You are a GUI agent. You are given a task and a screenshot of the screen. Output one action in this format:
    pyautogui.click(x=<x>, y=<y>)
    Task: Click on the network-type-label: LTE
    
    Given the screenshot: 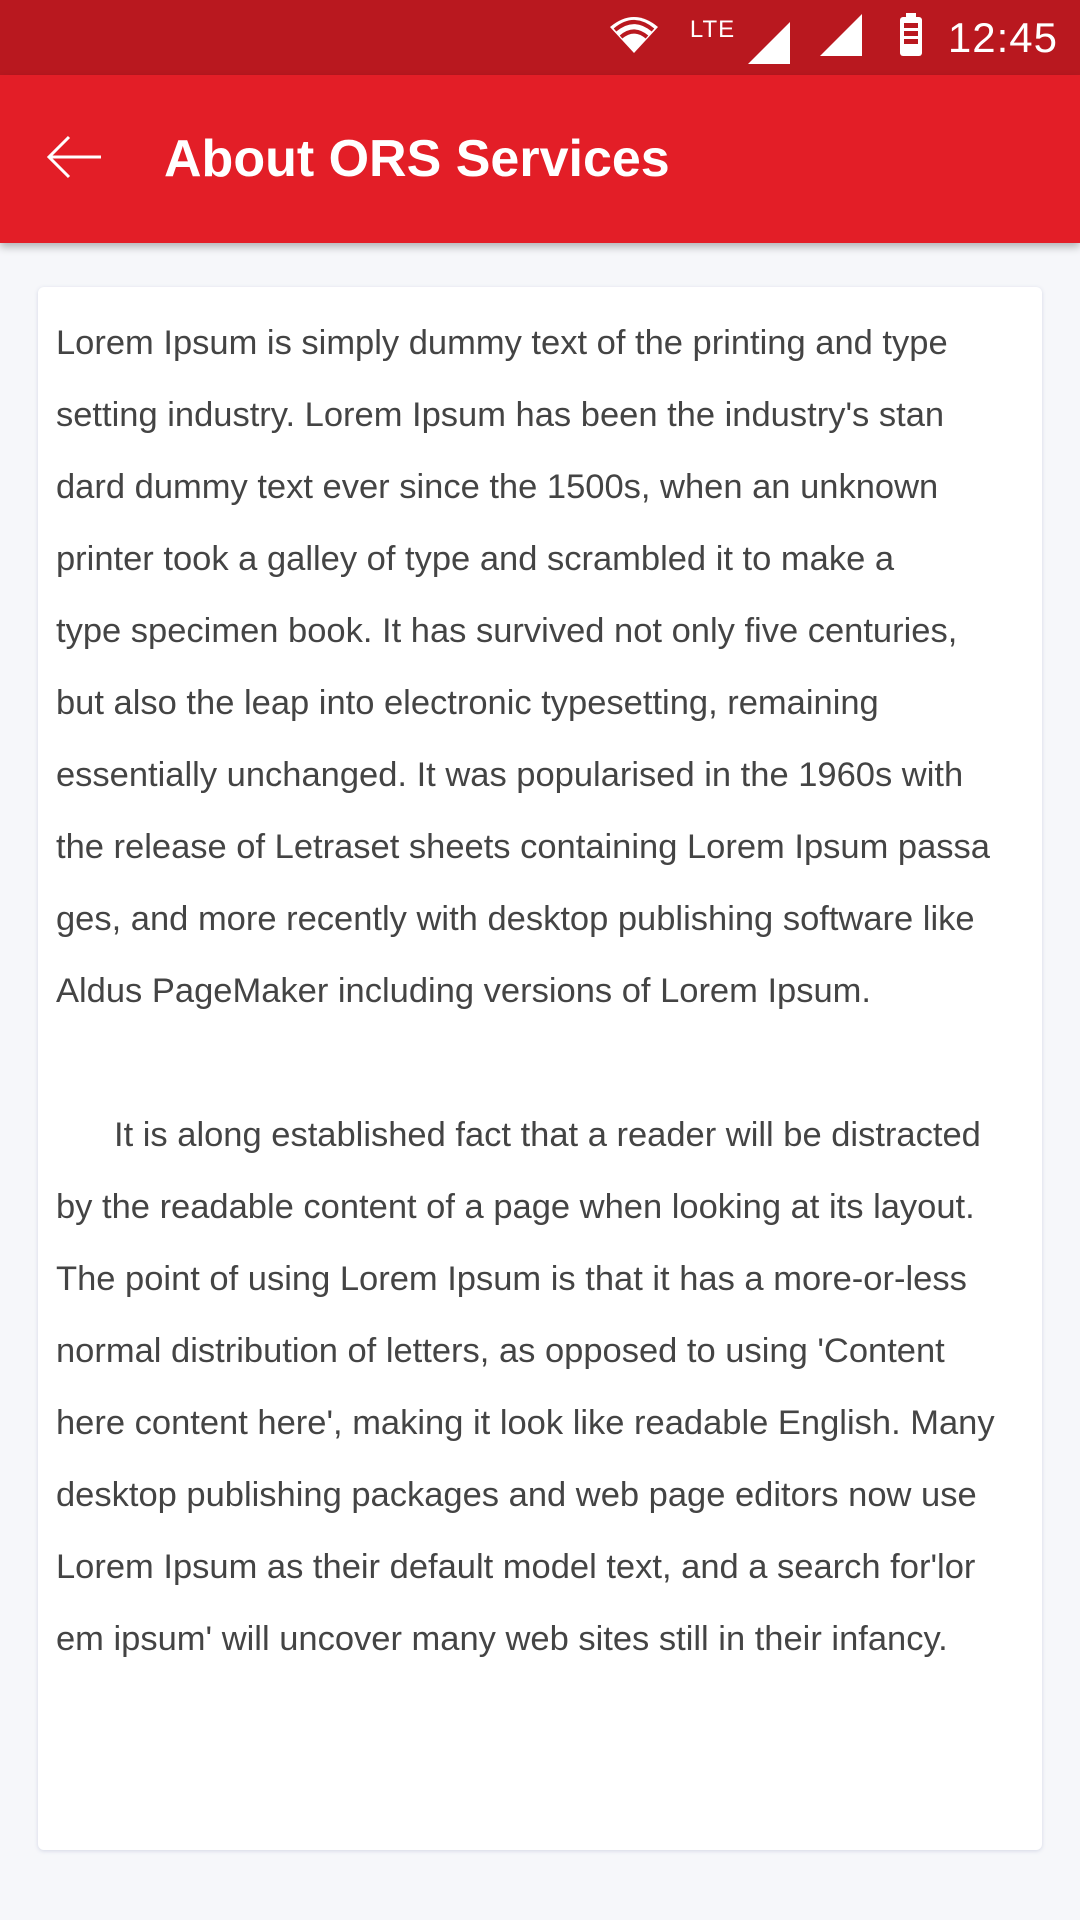 What is the action you would take?
    pyautogui.click(x=712, y=29)
    